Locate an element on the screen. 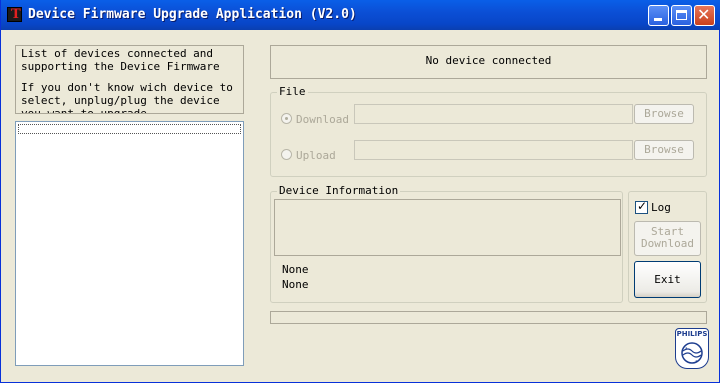  device-info-text is located at coordinates (447, 227).